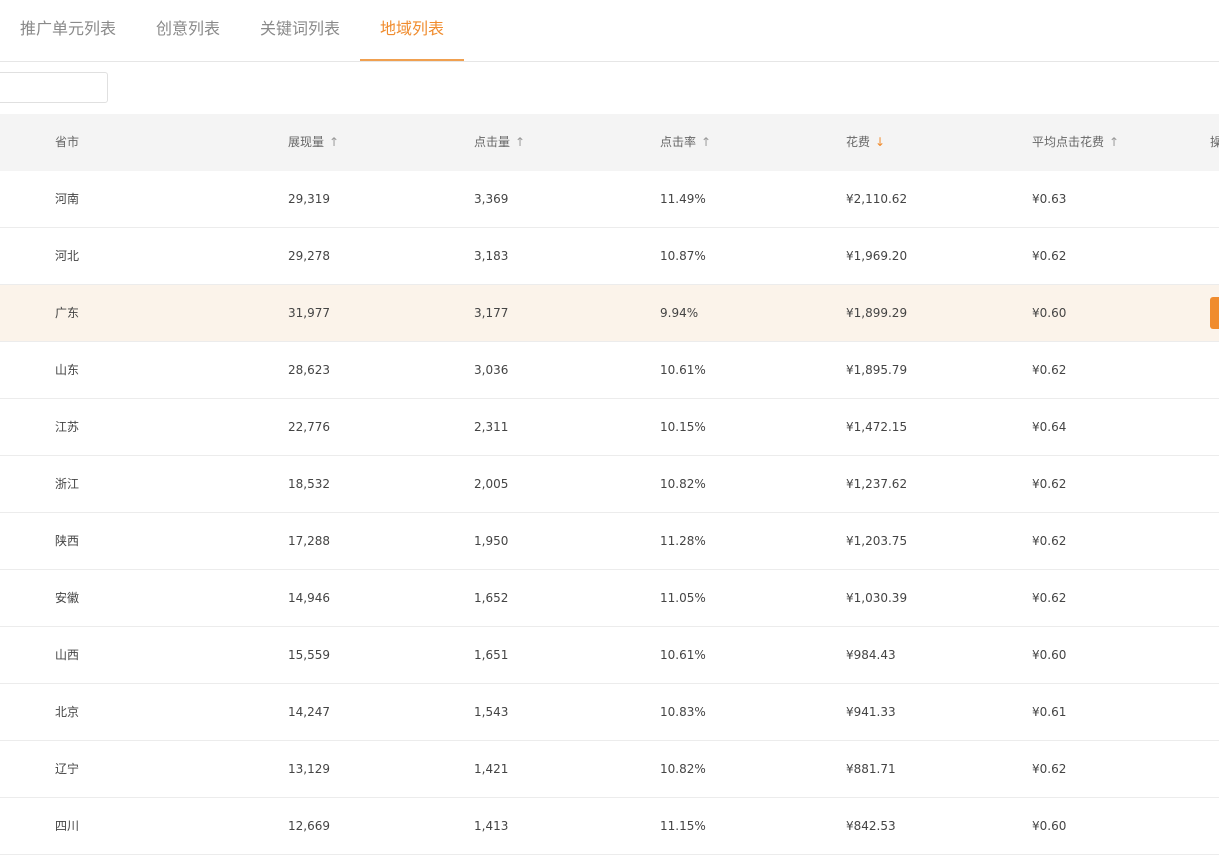 The image size is (1219, 866). Describe the element at coordinates (491, 541) in the screenshot. I see `cell-clicks: 1,950` at that location.